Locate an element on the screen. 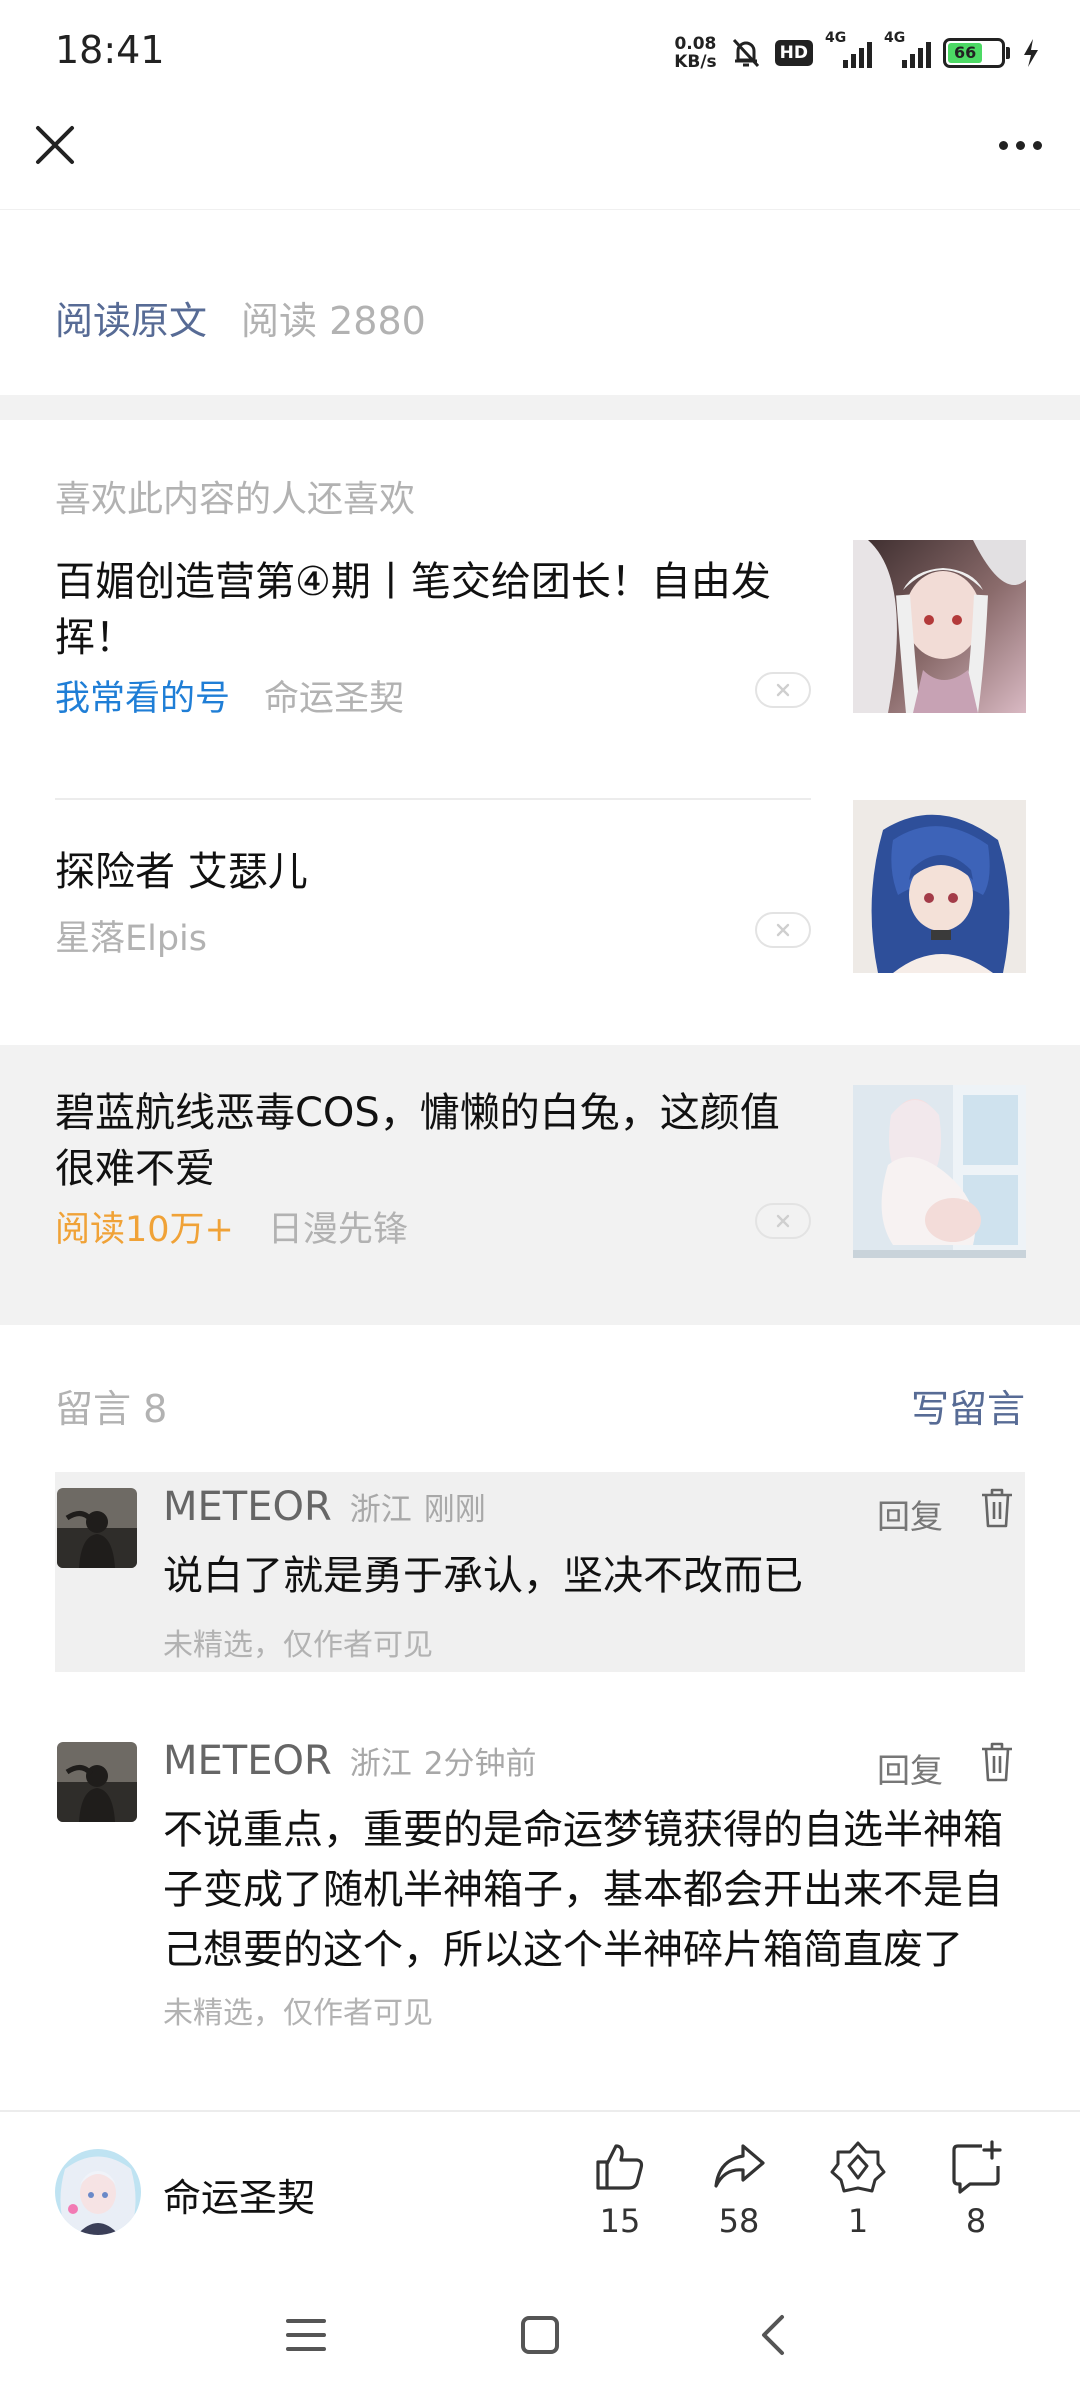  comments-header: 留言 8 写留言 is located at coordinates (540, 1405).